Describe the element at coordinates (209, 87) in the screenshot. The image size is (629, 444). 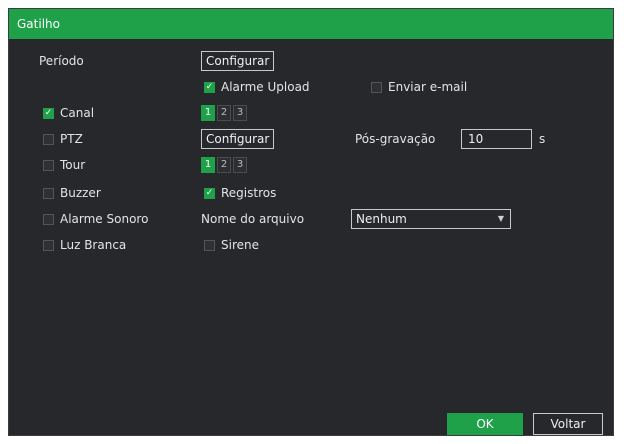
I see `alarme-upload-checkbox: ✓` at that location.